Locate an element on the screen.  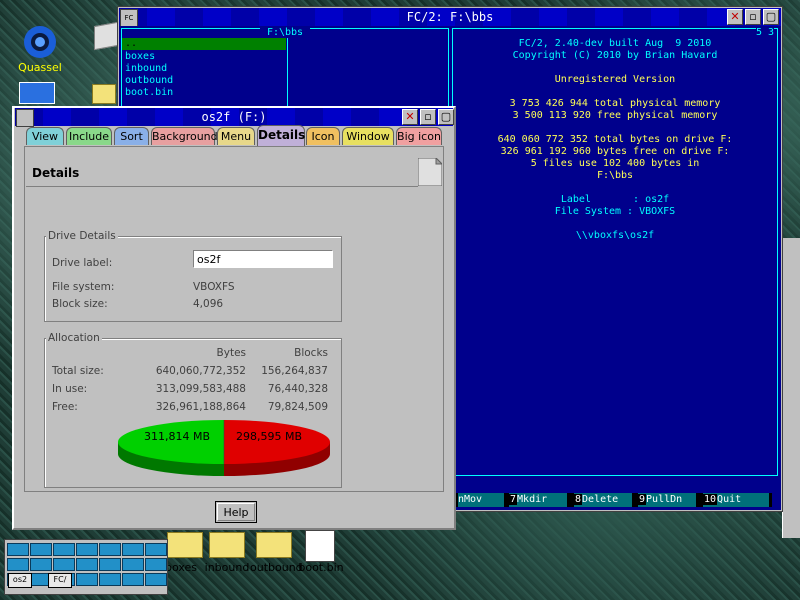
task-item-fc: FC/ is located at coordinates (60, 580).